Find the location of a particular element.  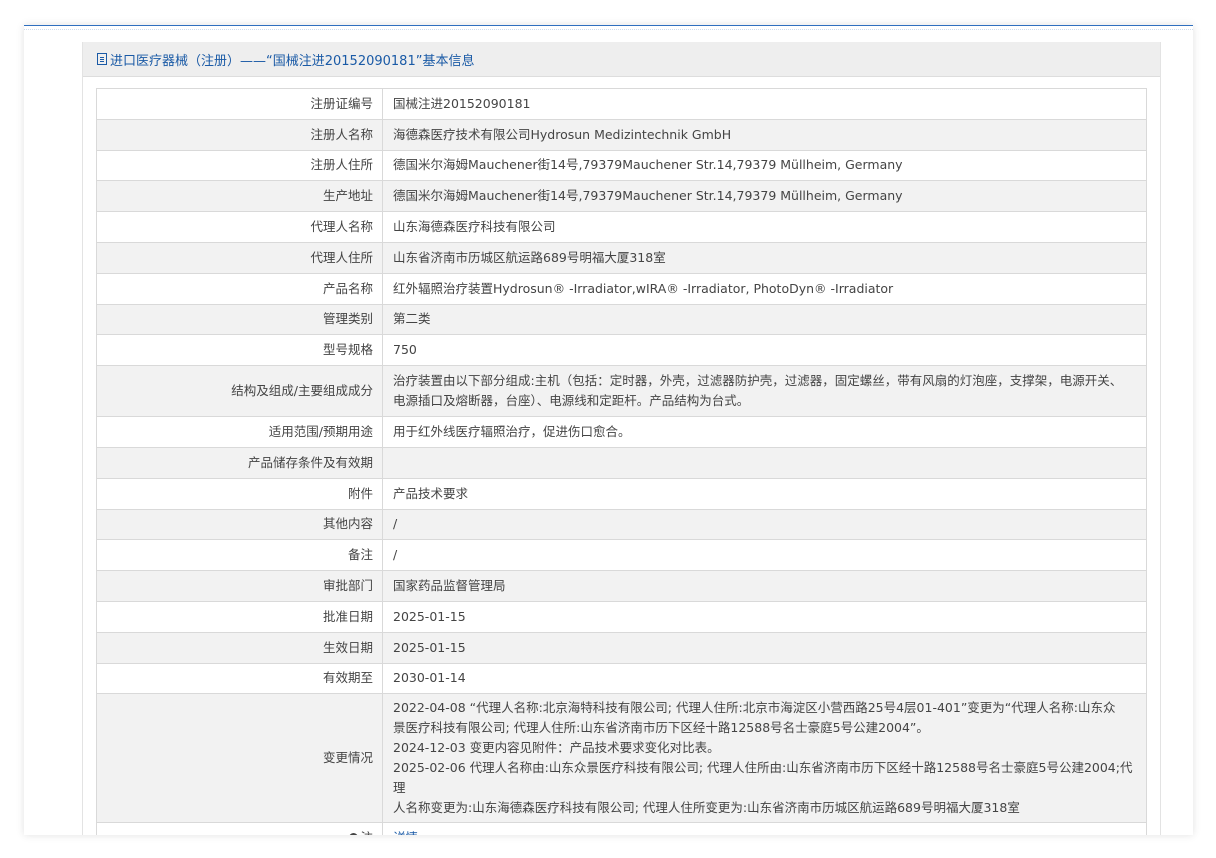

row-label: 代理人名称 is located at coordinates (239, 227).